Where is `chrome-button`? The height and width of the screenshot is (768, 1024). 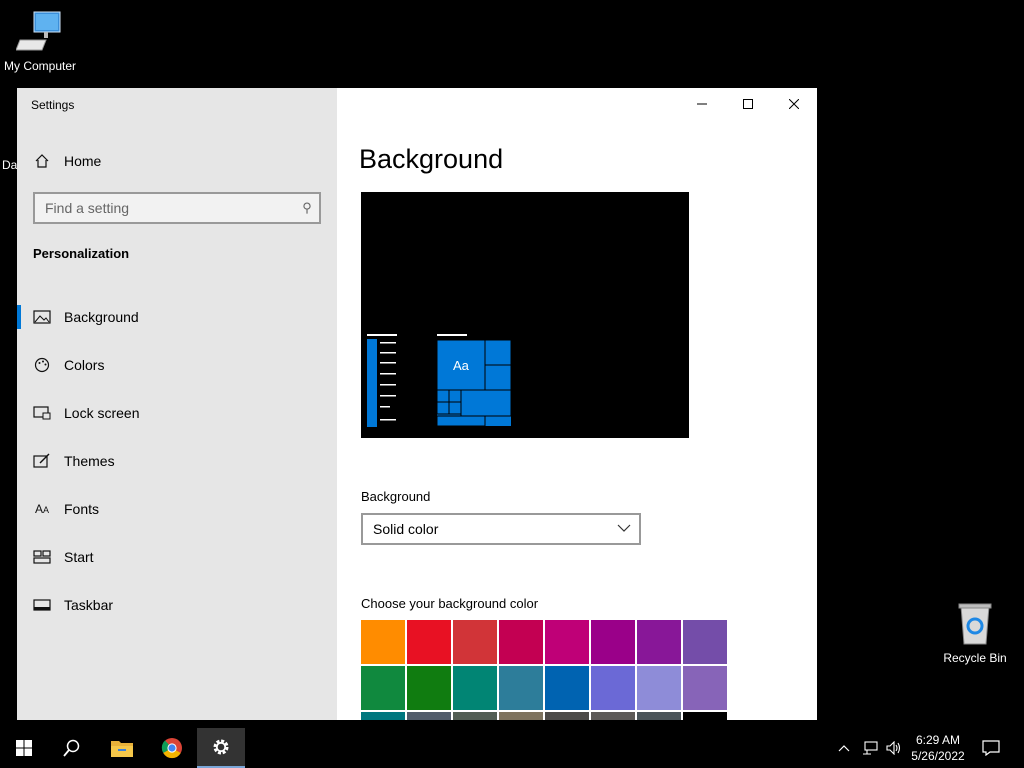 chrome-button is located at coordinates (172, 748).